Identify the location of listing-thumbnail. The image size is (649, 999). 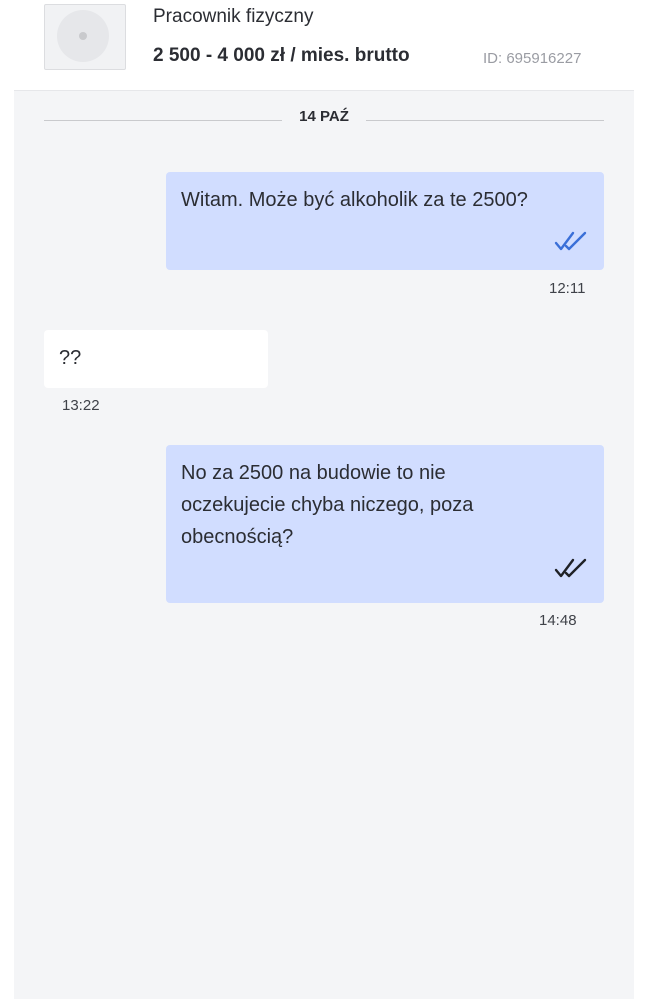
(85, 37).